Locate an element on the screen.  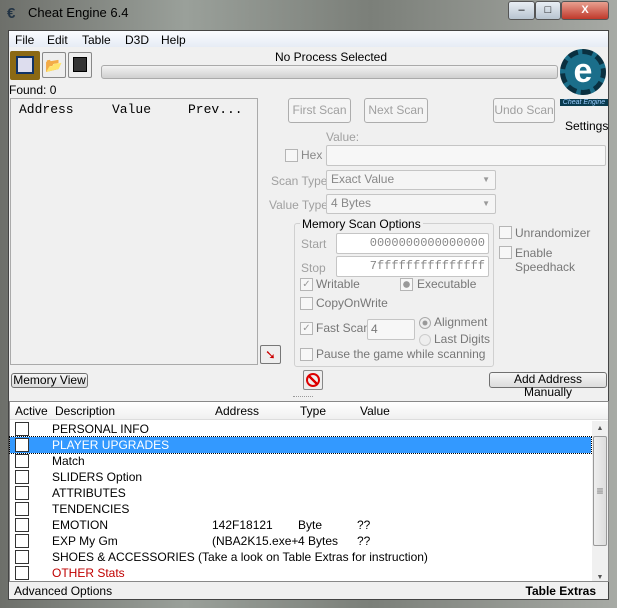
table-row: PERSONAL INFO is located at coordinates (300, 429).